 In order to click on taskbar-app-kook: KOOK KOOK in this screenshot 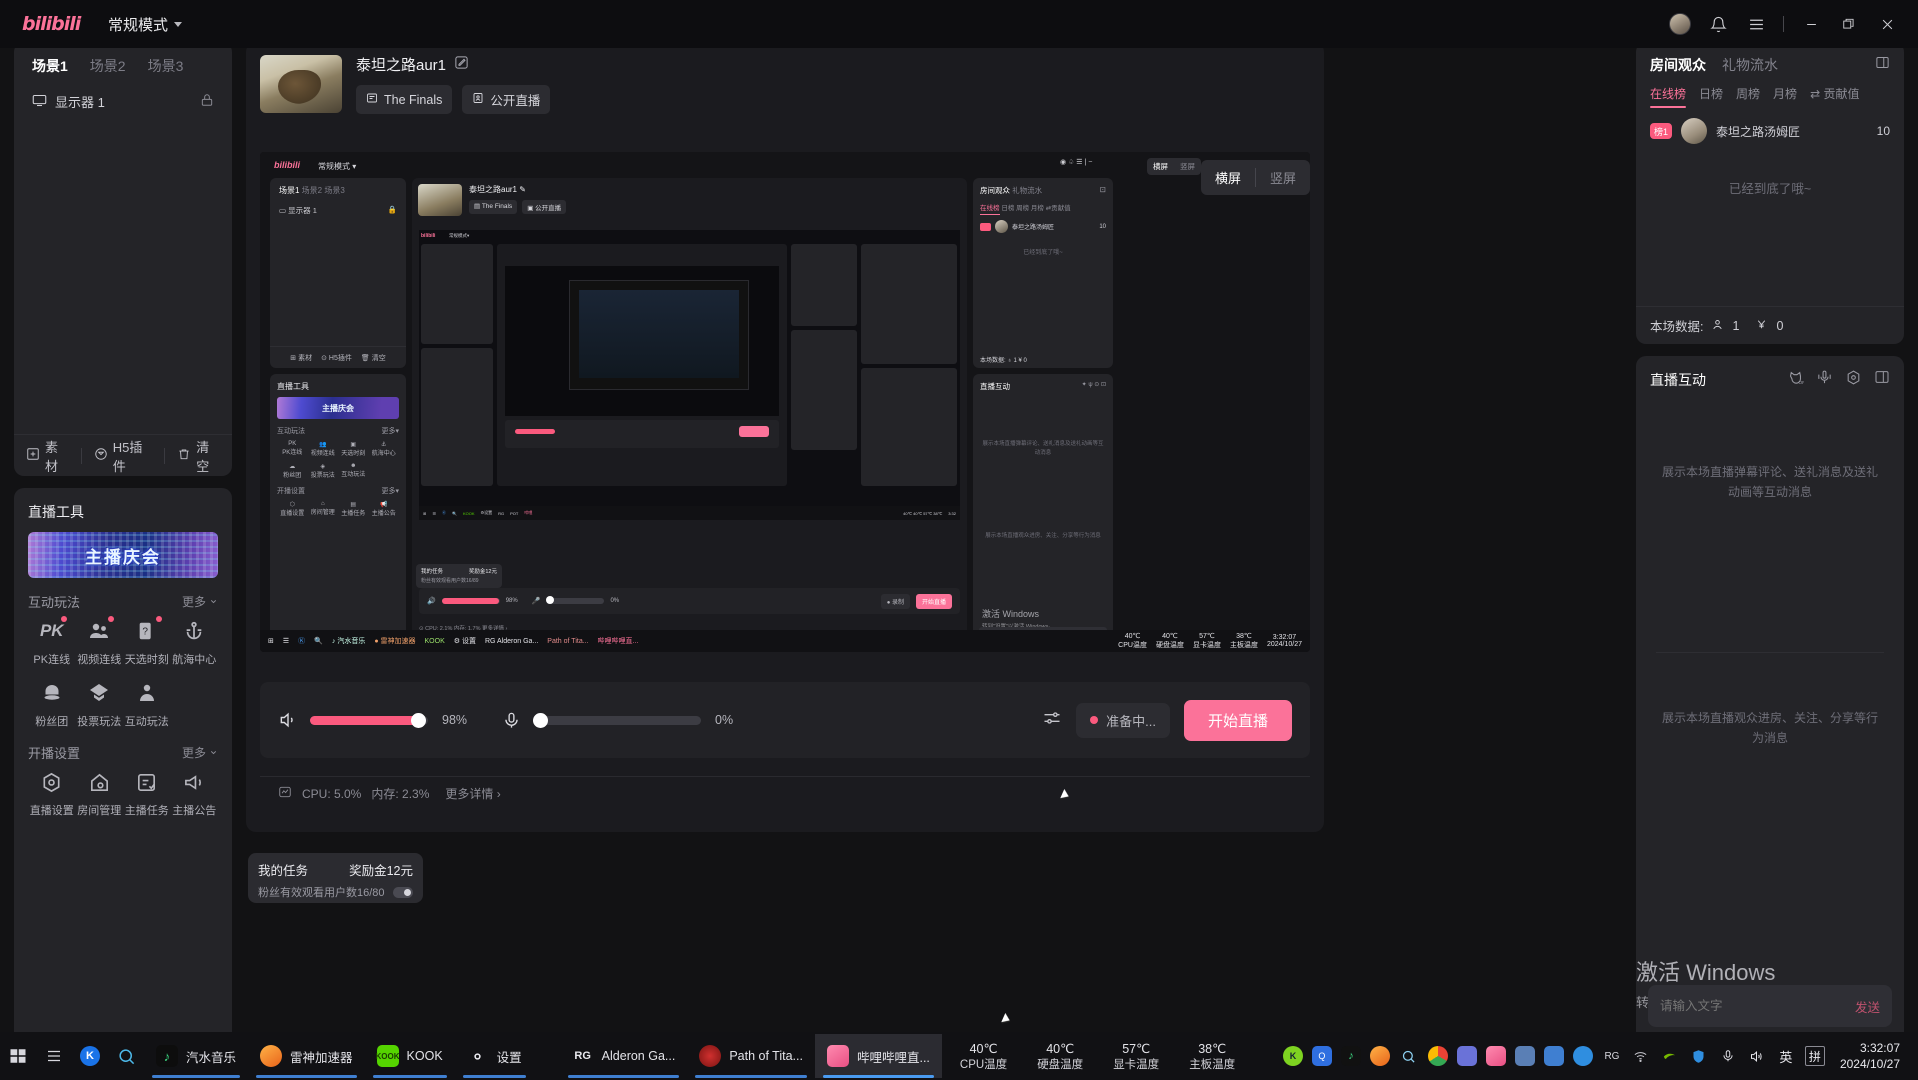, I will do `click(410, 1056)`.